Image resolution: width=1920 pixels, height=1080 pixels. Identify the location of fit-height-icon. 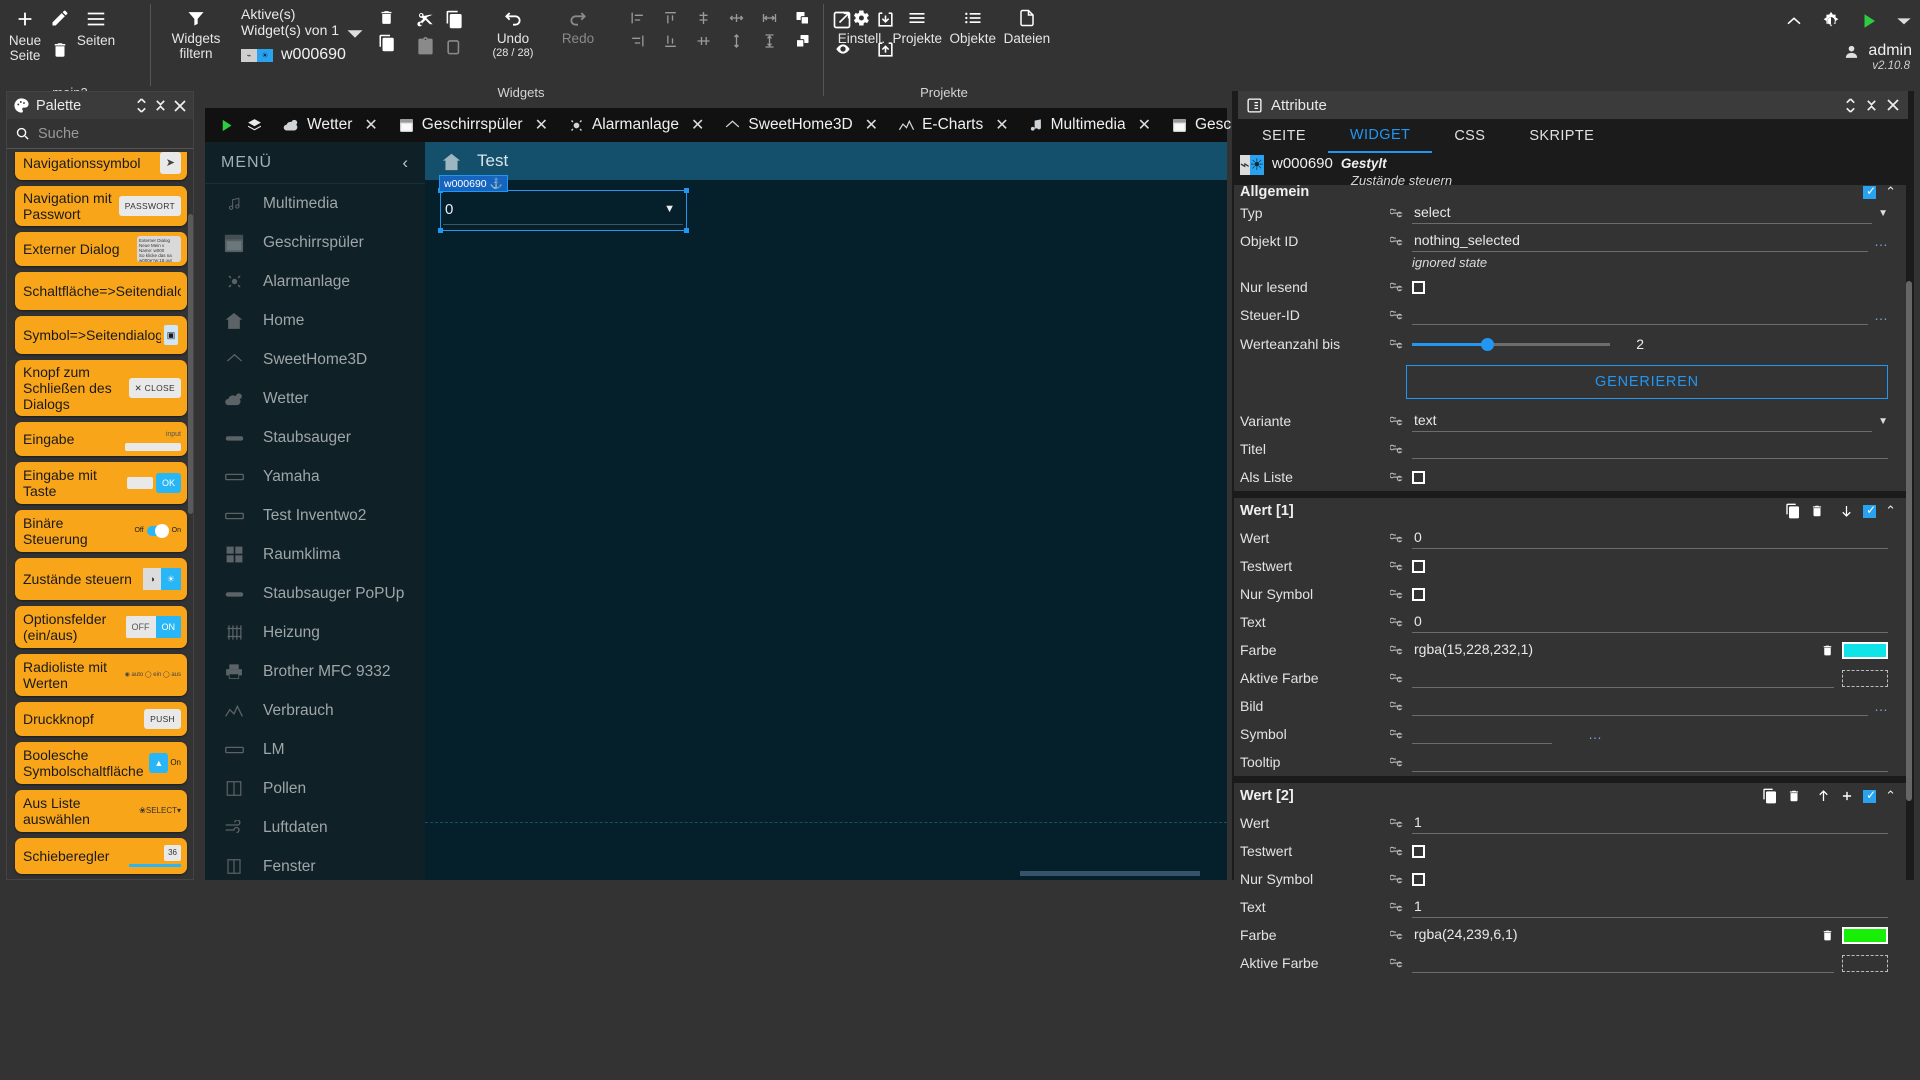
(769, 41).